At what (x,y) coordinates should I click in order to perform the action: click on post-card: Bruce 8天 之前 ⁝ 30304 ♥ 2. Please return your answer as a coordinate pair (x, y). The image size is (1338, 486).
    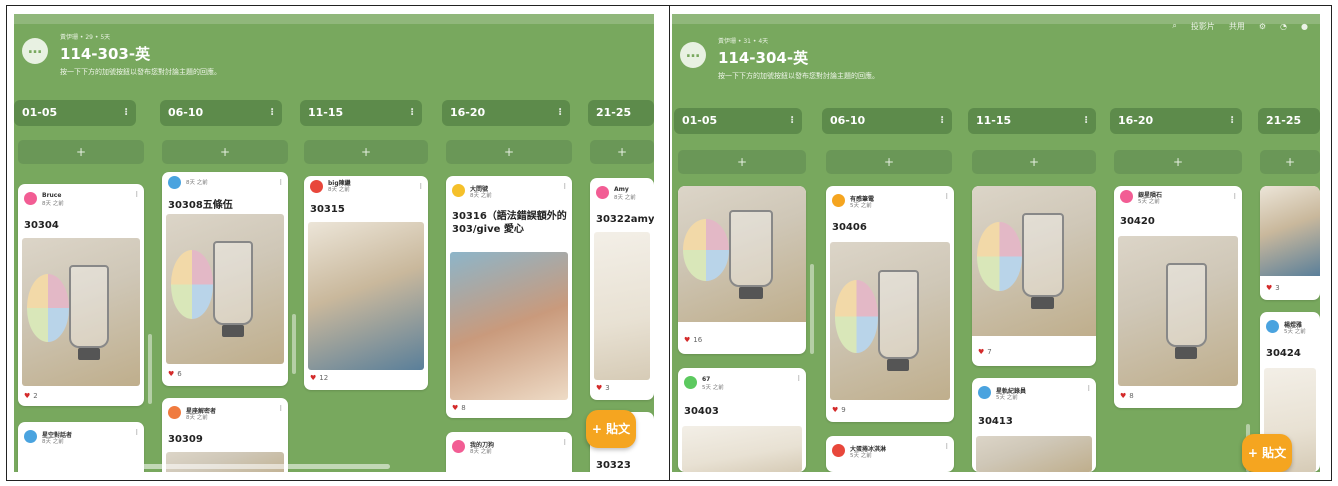
    Looking at the image, I should click on (81, 295).